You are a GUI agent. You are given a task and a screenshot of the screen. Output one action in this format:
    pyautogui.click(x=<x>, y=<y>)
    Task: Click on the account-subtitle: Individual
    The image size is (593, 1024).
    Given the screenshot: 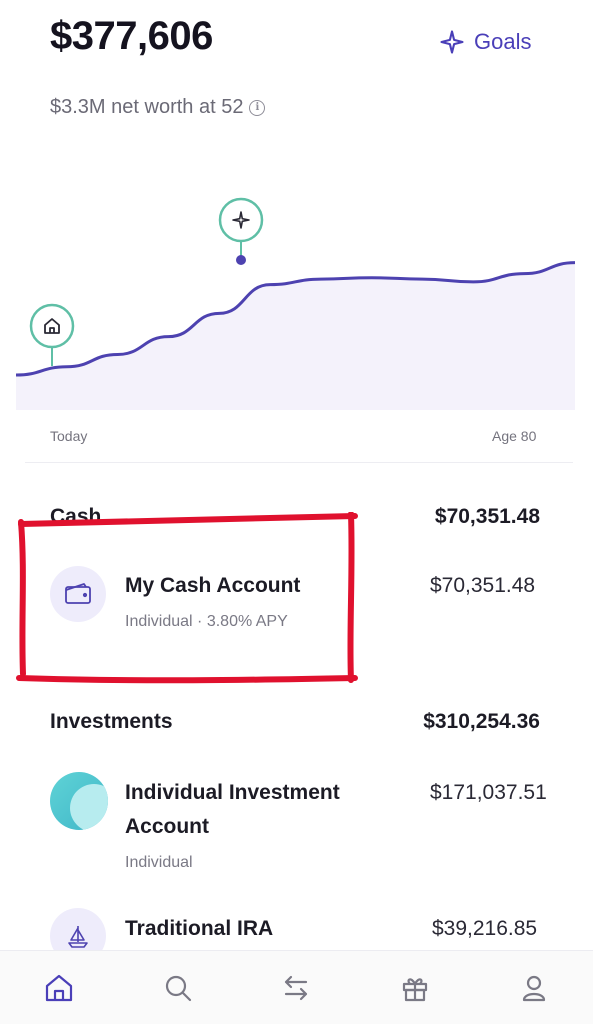 What is the action you would take?
    pyautogui.click(x=159, y=862)
    